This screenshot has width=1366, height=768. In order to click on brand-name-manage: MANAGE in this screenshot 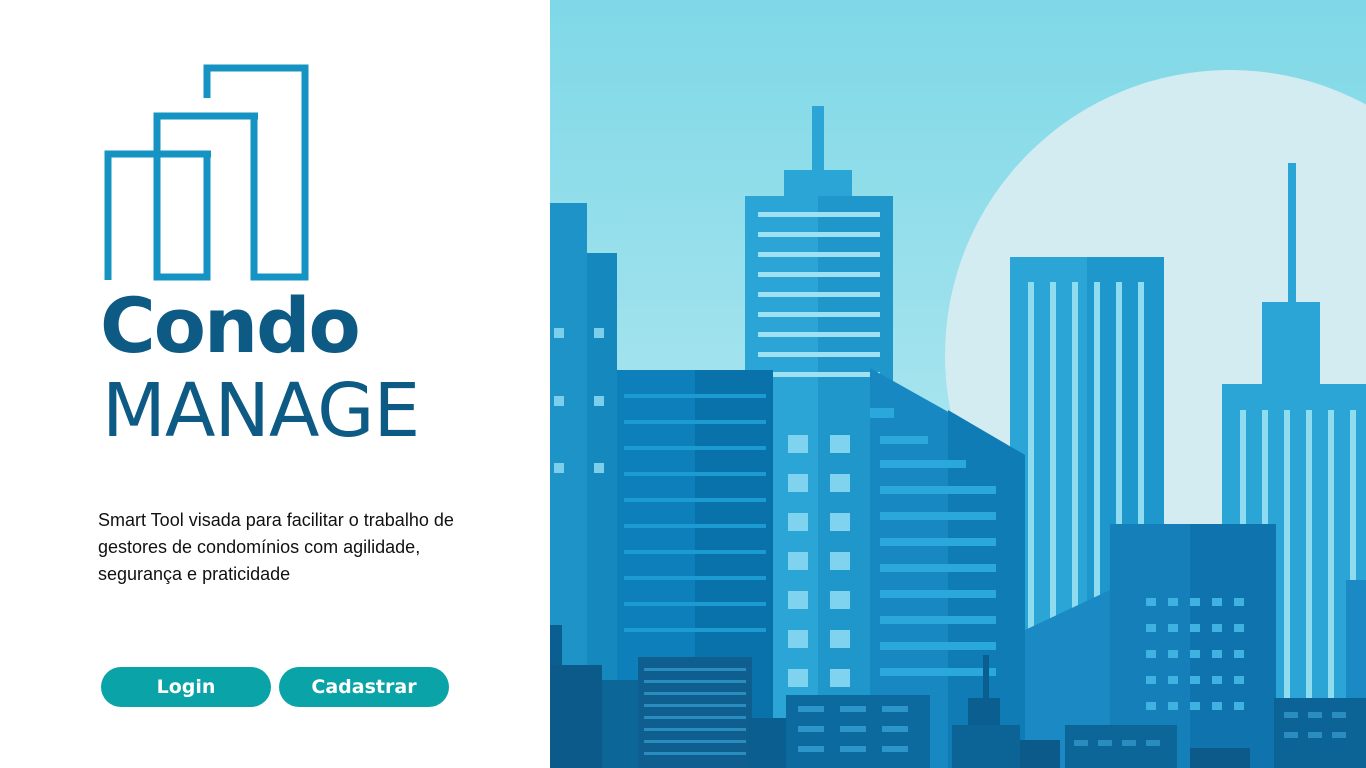, I will do `click(261, 411)`.